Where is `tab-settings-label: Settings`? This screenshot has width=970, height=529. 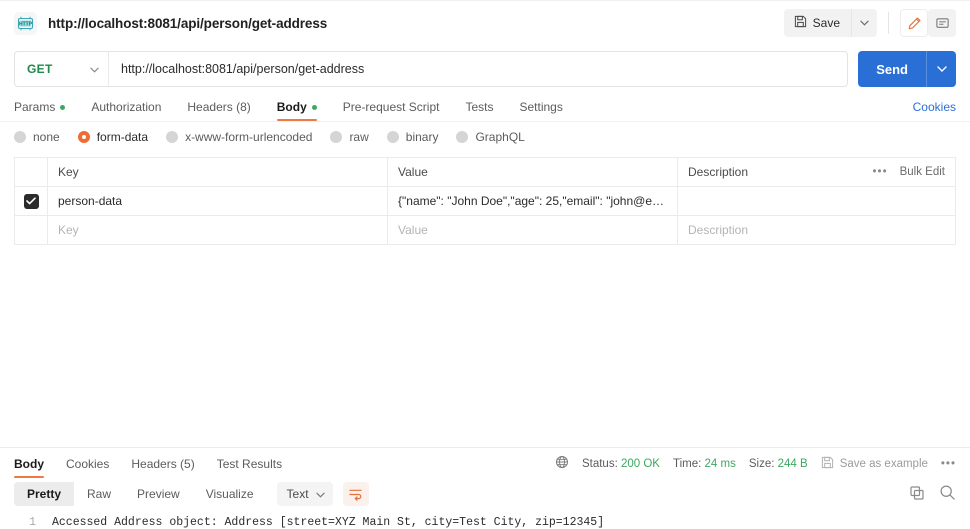
tab-settings-label: Settings is located at coordinates (541, 107).